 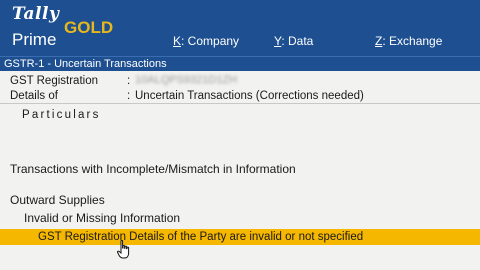 What do you see at coordinates (240, 114) in the screenshot?
I see `particulars-header: Particulars` at bounding box center [240, 114].